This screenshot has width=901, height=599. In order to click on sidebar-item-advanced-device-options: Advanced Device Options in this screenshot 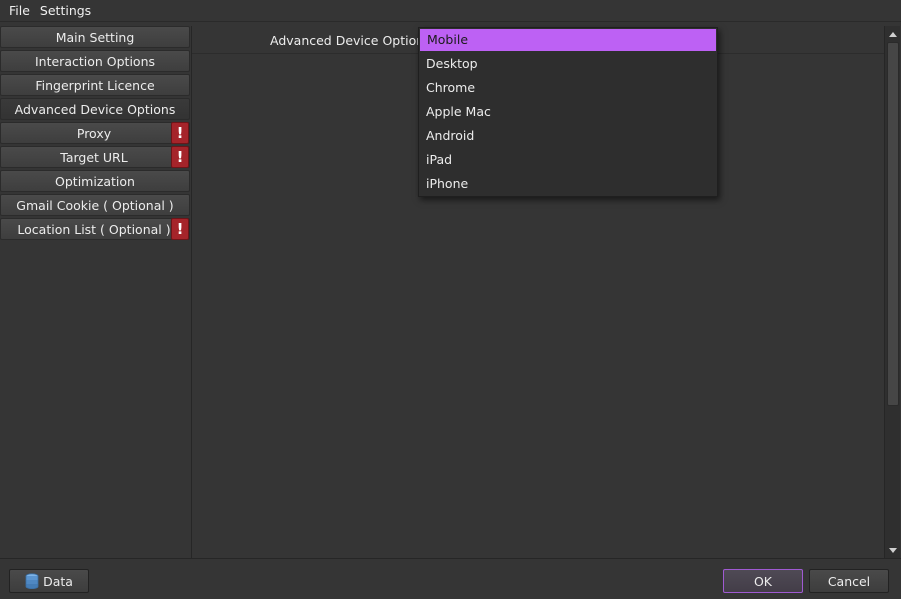, I will do `click(95, 109)`.